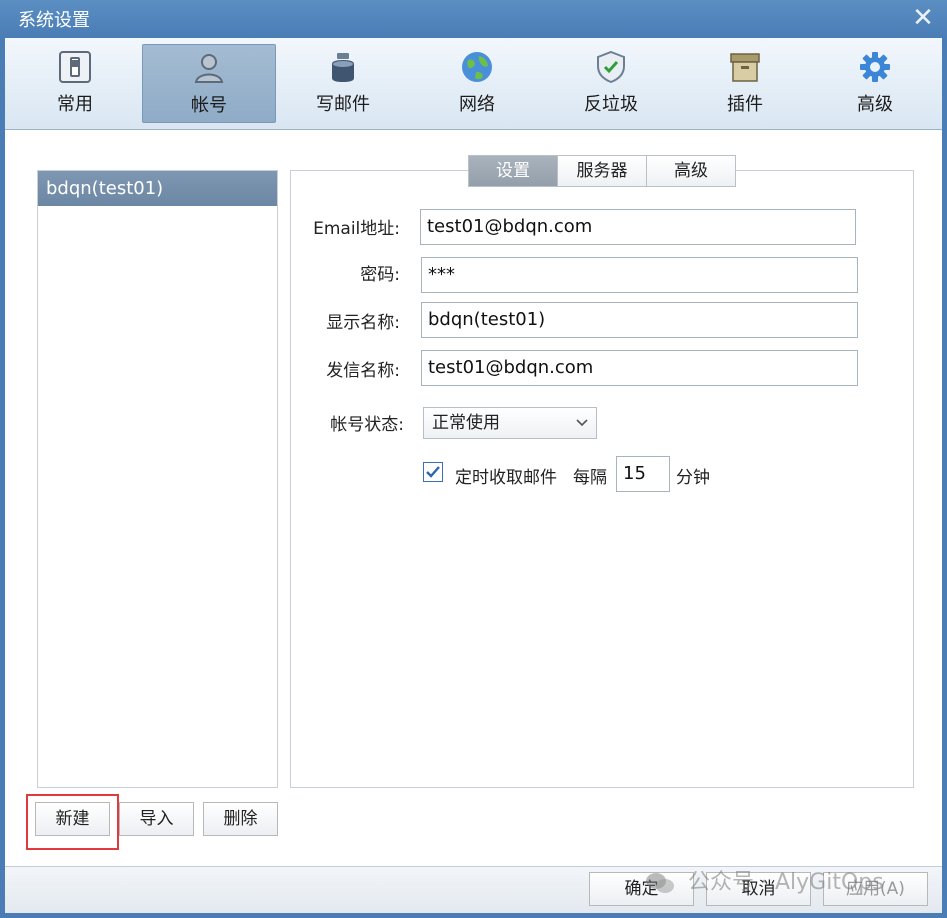 This screenshot has height=918, width=947. Describe the element at coordinates (639, 320) in the screenshot. I see `display-name-field: bdqn(test01)` at that location.